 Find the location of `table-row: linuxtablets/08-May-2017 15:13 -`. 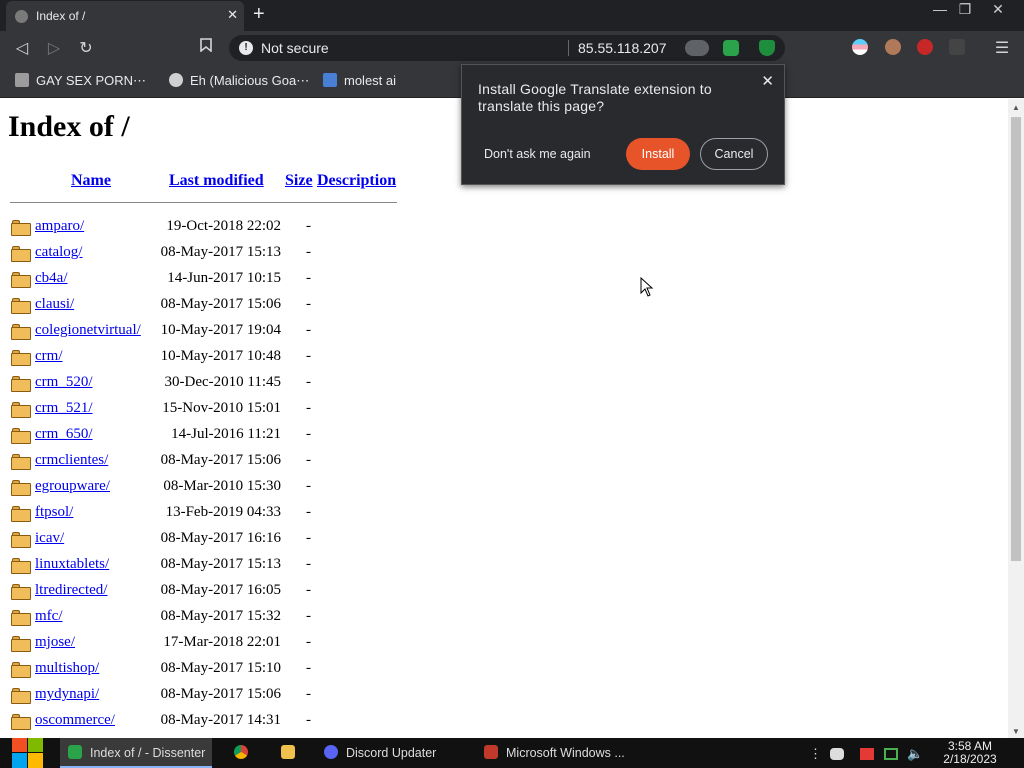

table-row: linuxtablets/08-May-2017 15:13 - is located at coordinates (210, 566).